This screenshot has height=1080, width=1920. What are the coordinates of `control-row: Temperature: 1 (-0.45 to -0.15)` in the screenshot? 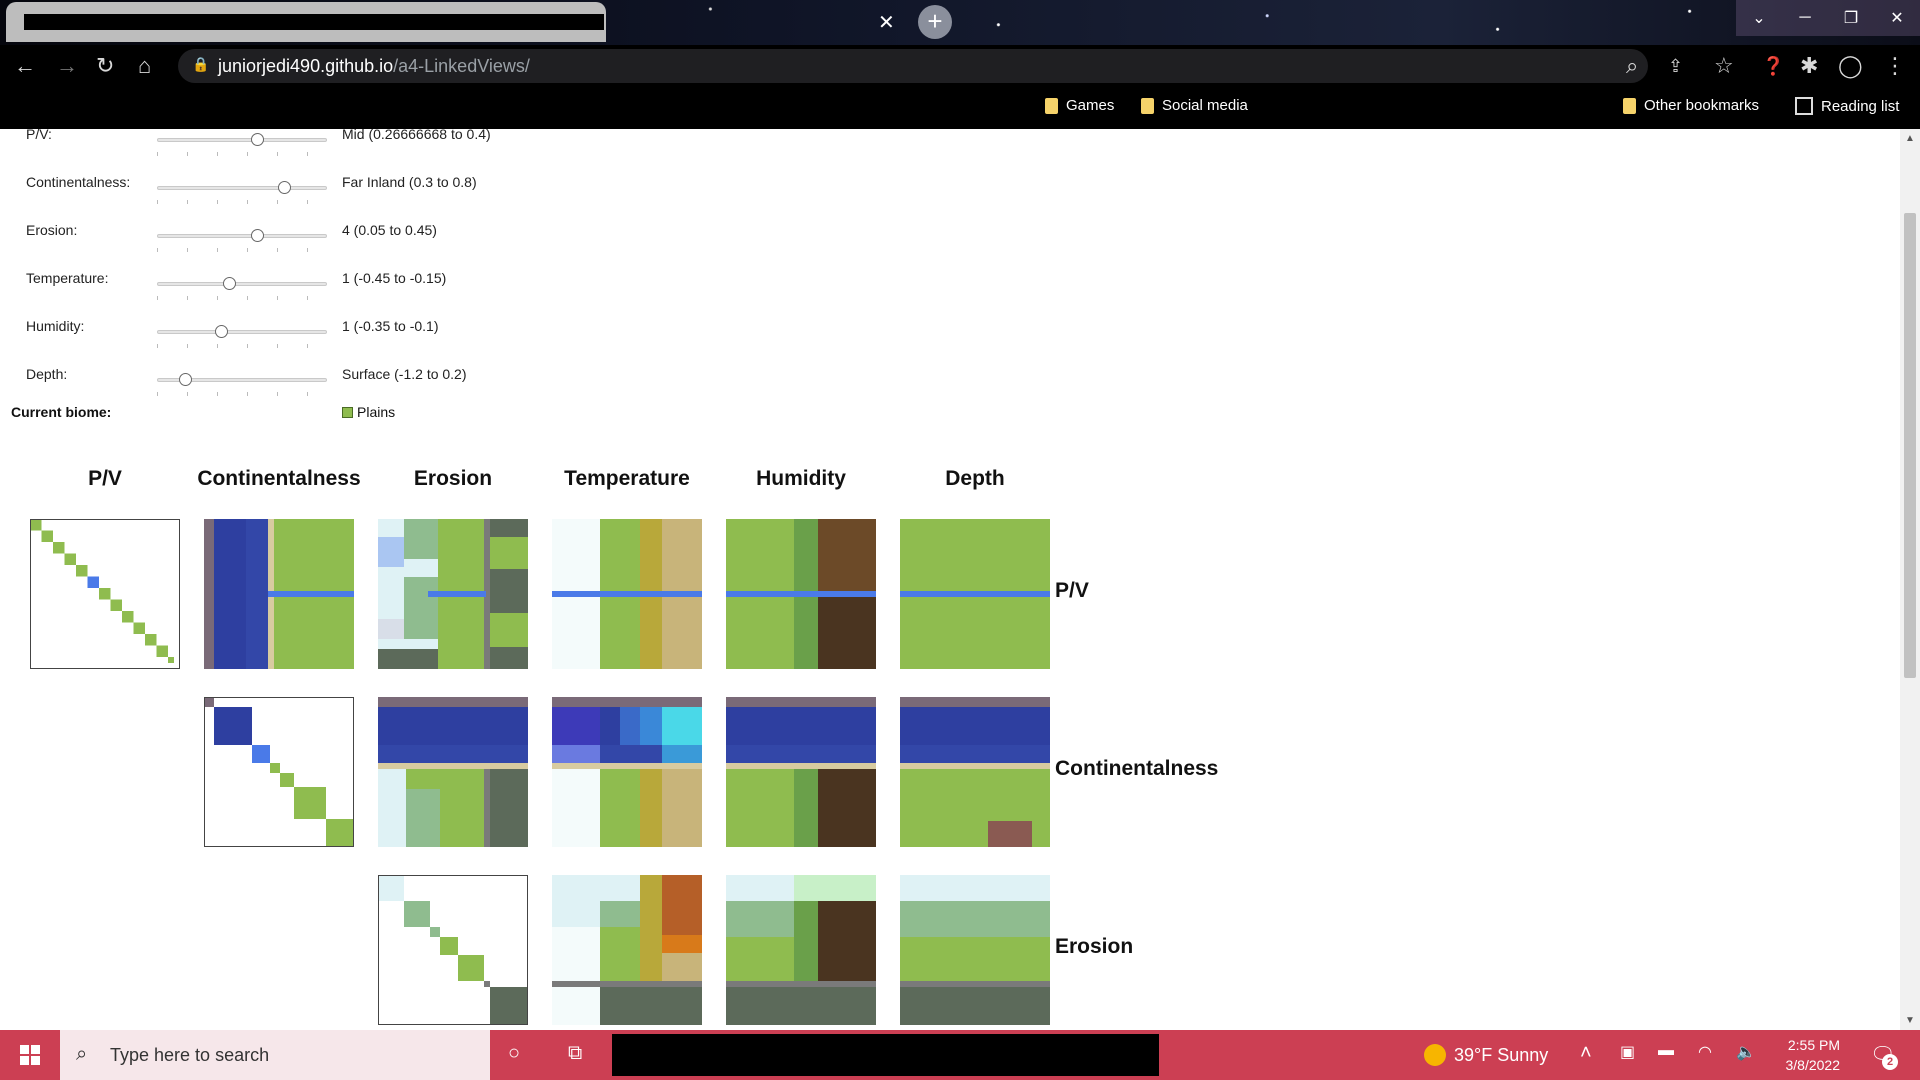 It's located at (350, 285).